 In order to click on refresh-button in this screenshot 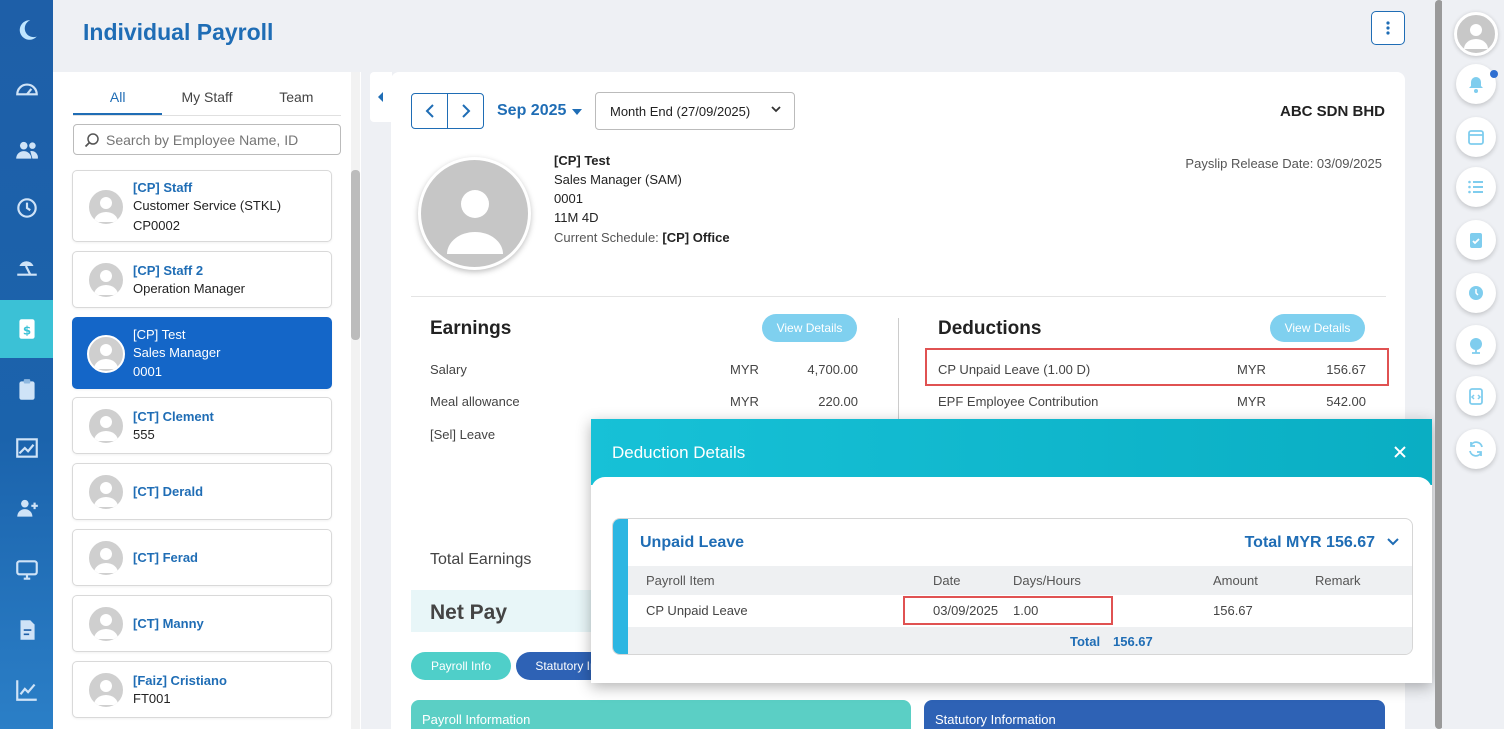, I will do `click(1476, 449)`.